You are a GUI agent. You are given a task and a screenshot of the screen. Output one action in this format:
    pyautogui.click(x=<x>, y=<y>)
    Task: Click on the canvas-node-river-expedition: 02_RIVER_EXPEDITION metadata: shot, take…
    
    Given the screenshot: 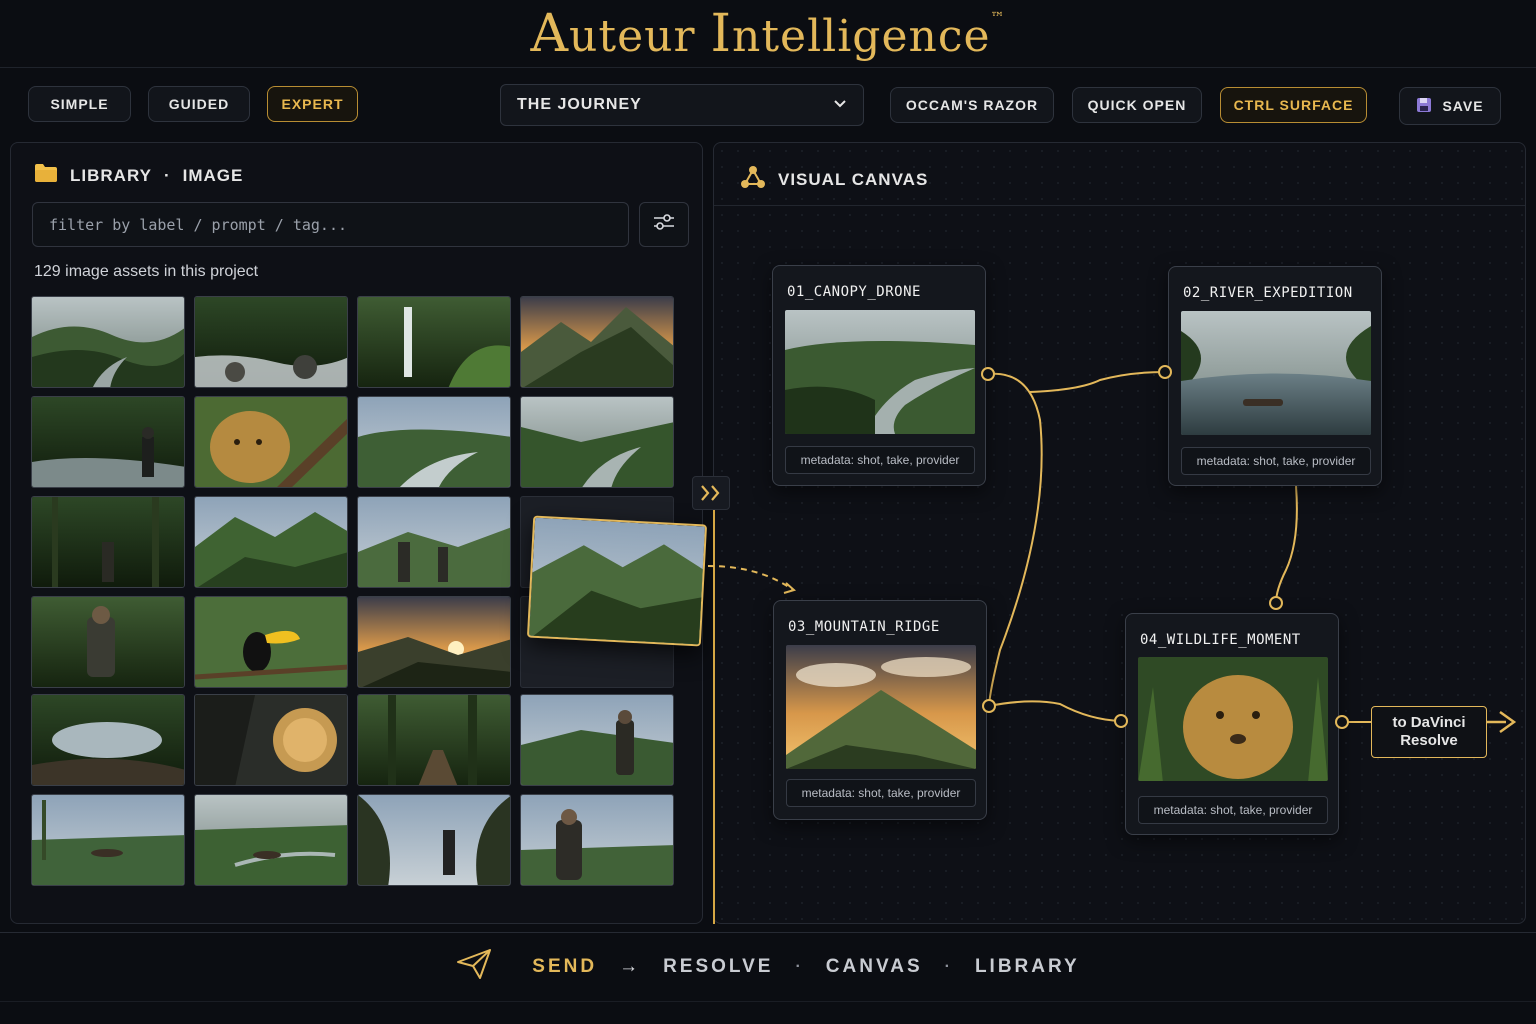 What is the action you would take?
    pyautogui.click(x=1275, y=376)
    